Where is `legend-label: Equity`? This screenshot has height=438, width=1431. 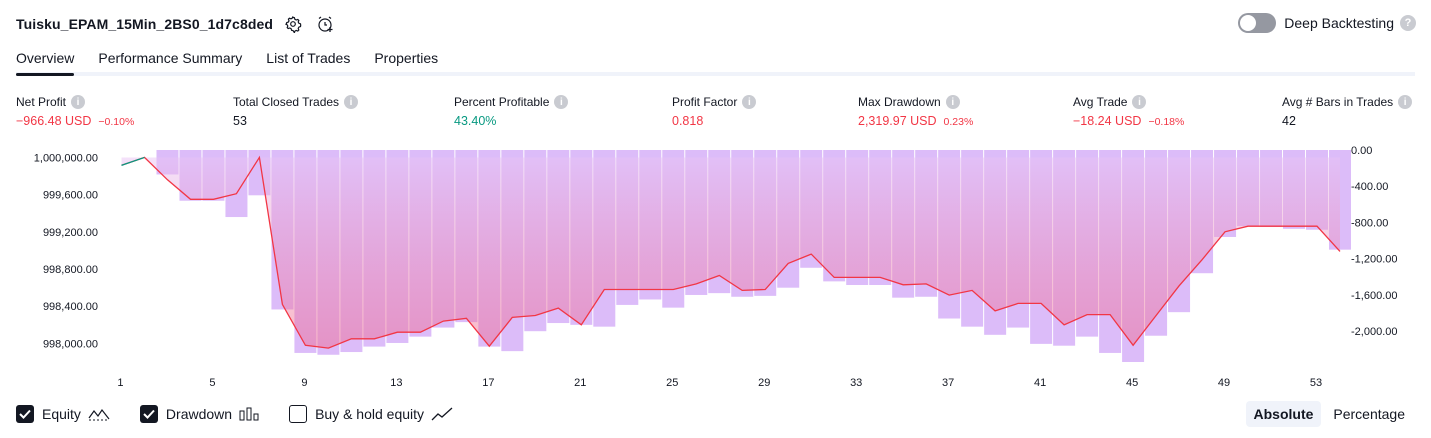 legend-label: Equity is located at coordinates (61, 414).